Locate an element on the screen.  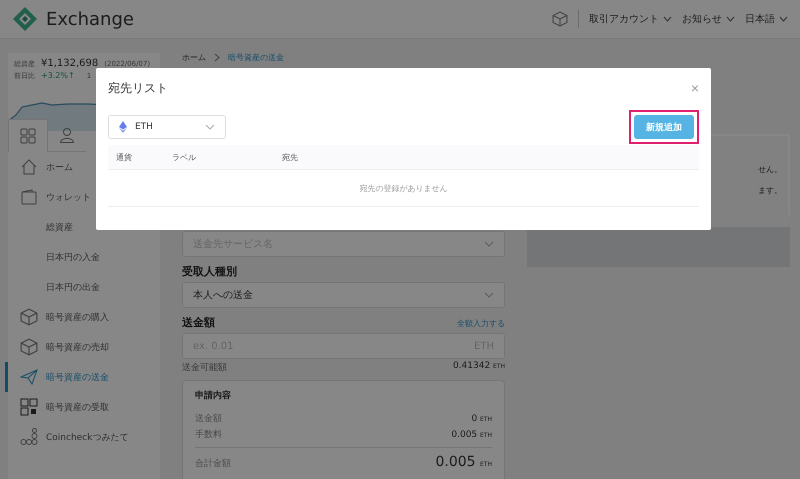
empty-message: 宛先の登録がありません is located at coordinates (404, 188).